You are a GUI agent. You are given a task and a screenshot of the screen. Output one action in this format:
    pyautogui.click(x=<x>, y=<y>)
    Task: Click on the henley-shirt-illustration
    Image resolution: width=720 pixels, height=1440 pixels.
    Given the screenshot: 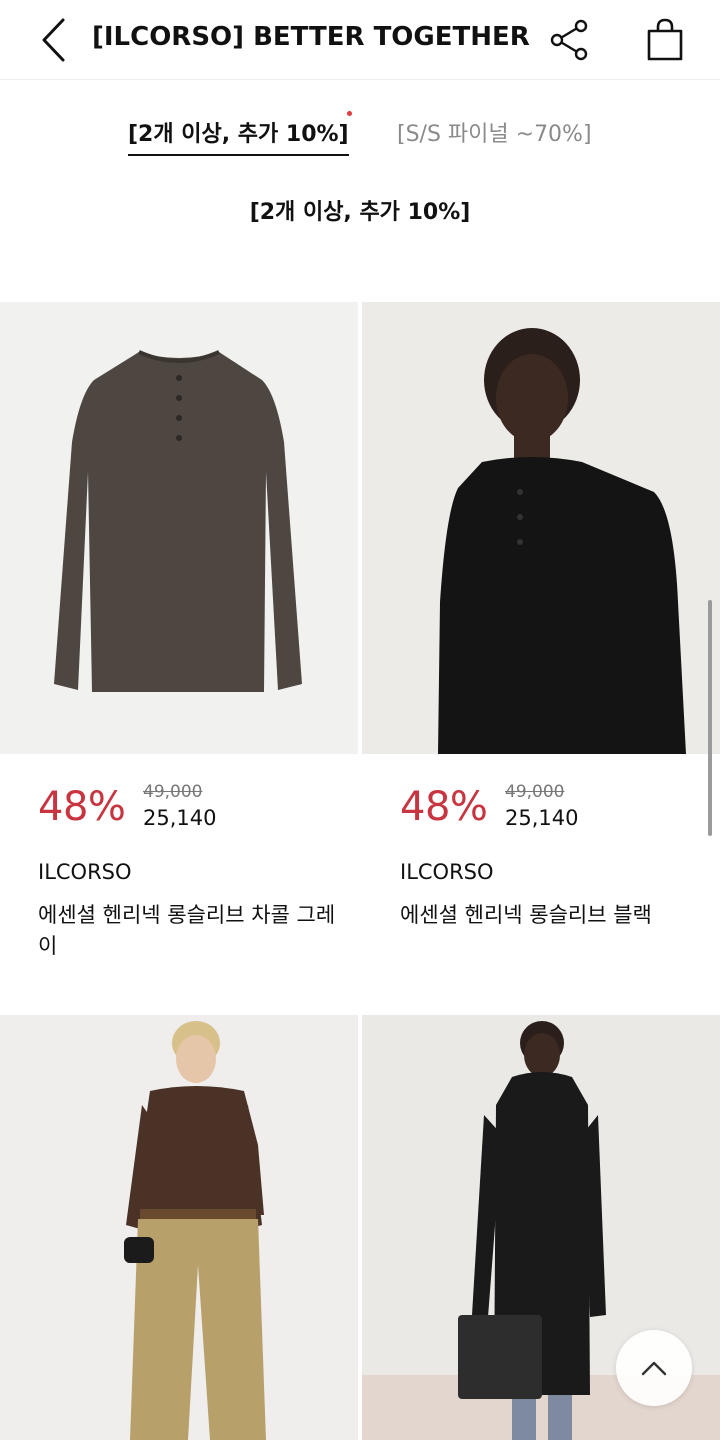 What is the action you would take?
    pyautogui.click(x=178, y=521)
    